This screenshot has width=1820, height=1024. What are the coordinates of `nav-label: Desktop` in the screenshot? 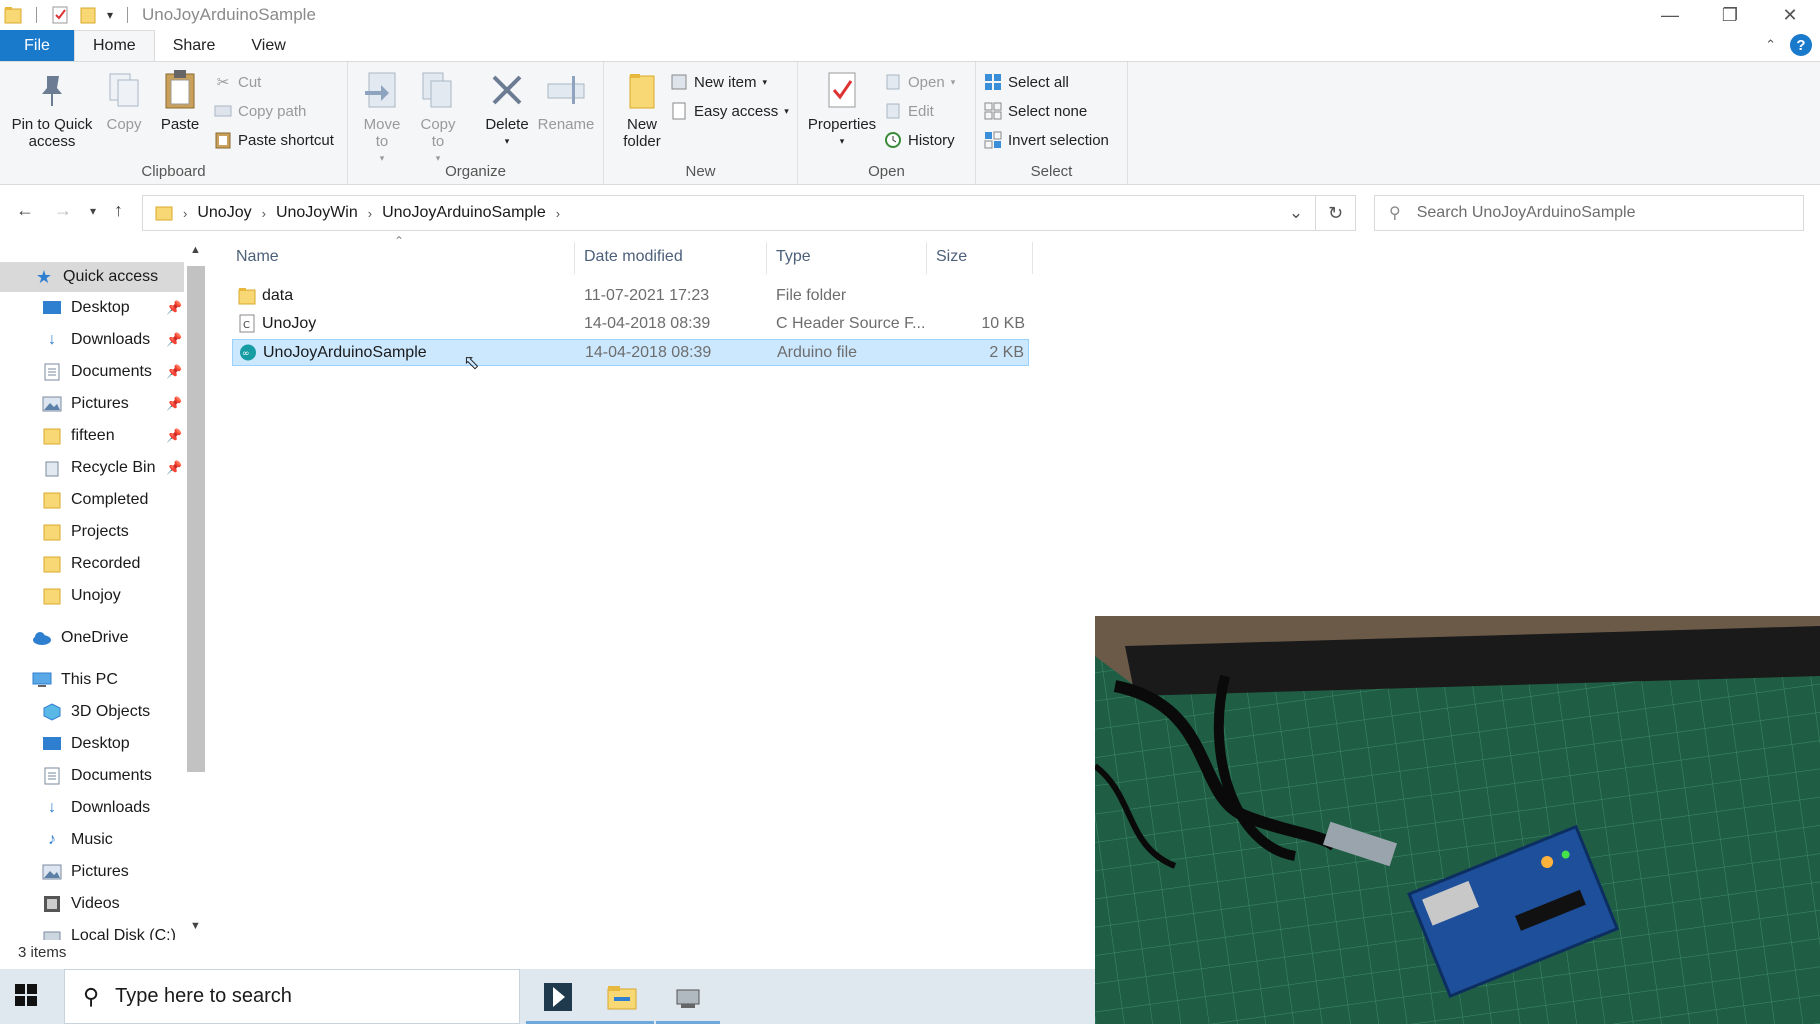 It's located at (100, 743).